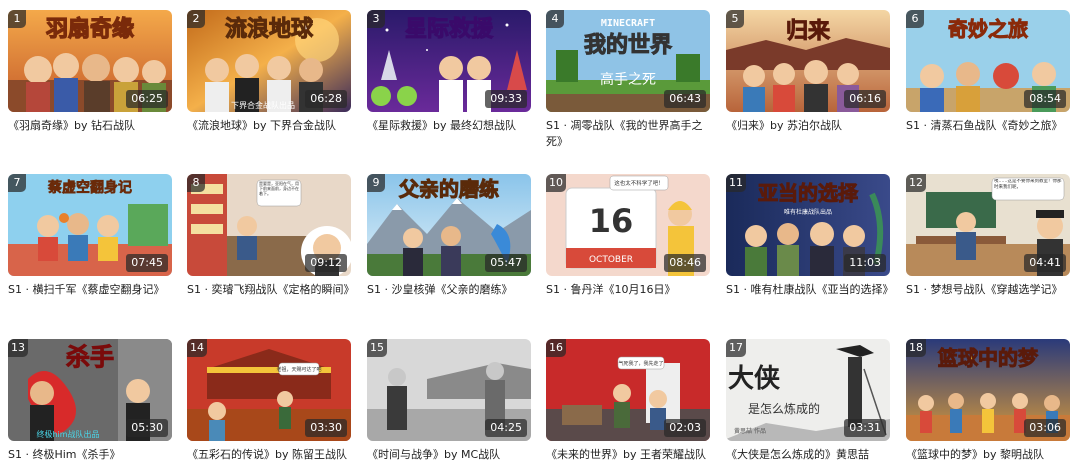  Describe the element at coordinates (865, 99) in the screenshot. I see `video-duration: 06:16` at that location.